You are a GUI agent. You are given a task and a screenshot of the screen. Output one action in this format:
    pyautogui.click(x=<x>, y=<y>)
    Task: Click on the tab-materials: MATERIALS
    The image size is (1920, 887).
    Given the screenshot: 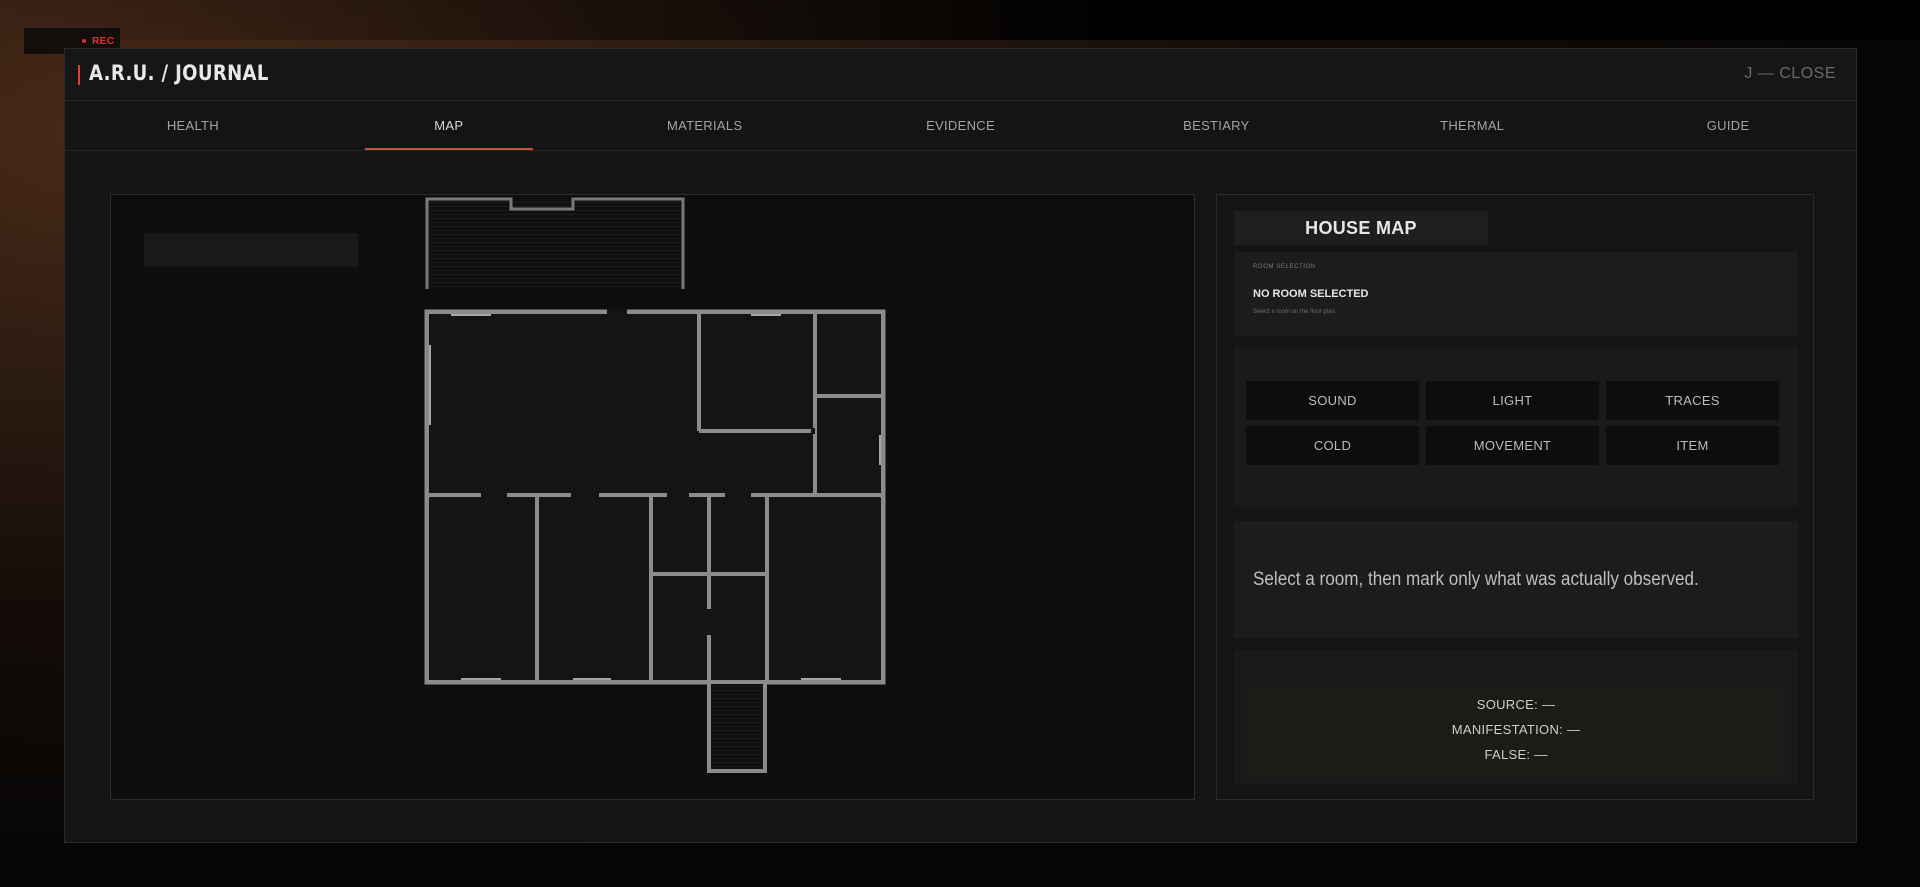 What is the action you would take?
    pyautogui.click(x=705, y=125)
    